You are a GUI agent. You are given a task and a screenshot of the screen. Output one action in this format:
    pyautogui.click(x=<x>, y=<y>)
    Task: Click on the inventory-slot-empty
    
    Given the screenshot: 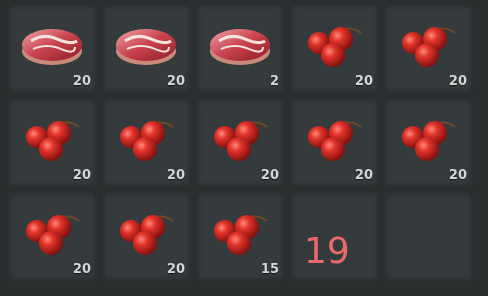 What is the action you would take?
    pyautogui.click(x=428, y=236)
    